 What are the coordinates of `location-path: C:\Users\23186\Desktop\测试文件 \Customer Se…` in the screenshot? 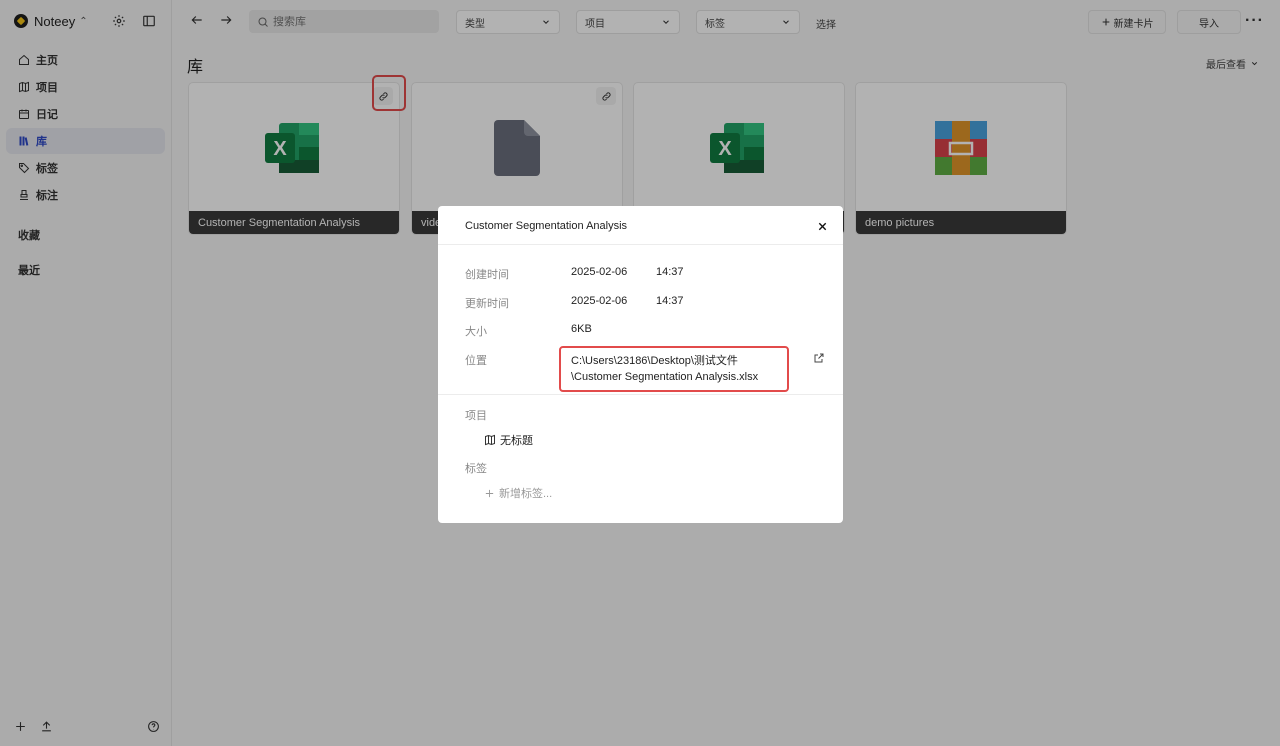 It's located at (674, 369).